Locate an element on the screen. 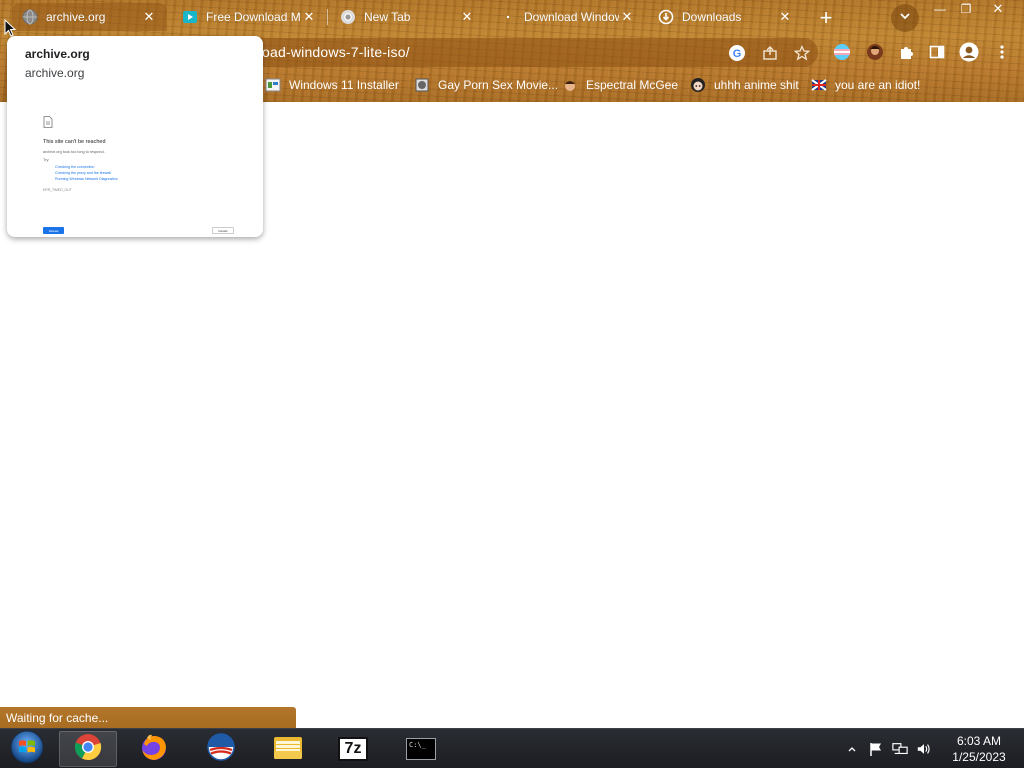  preview-suggestion: Checking the proxy and the firewall is located at coordinates (83, 173).